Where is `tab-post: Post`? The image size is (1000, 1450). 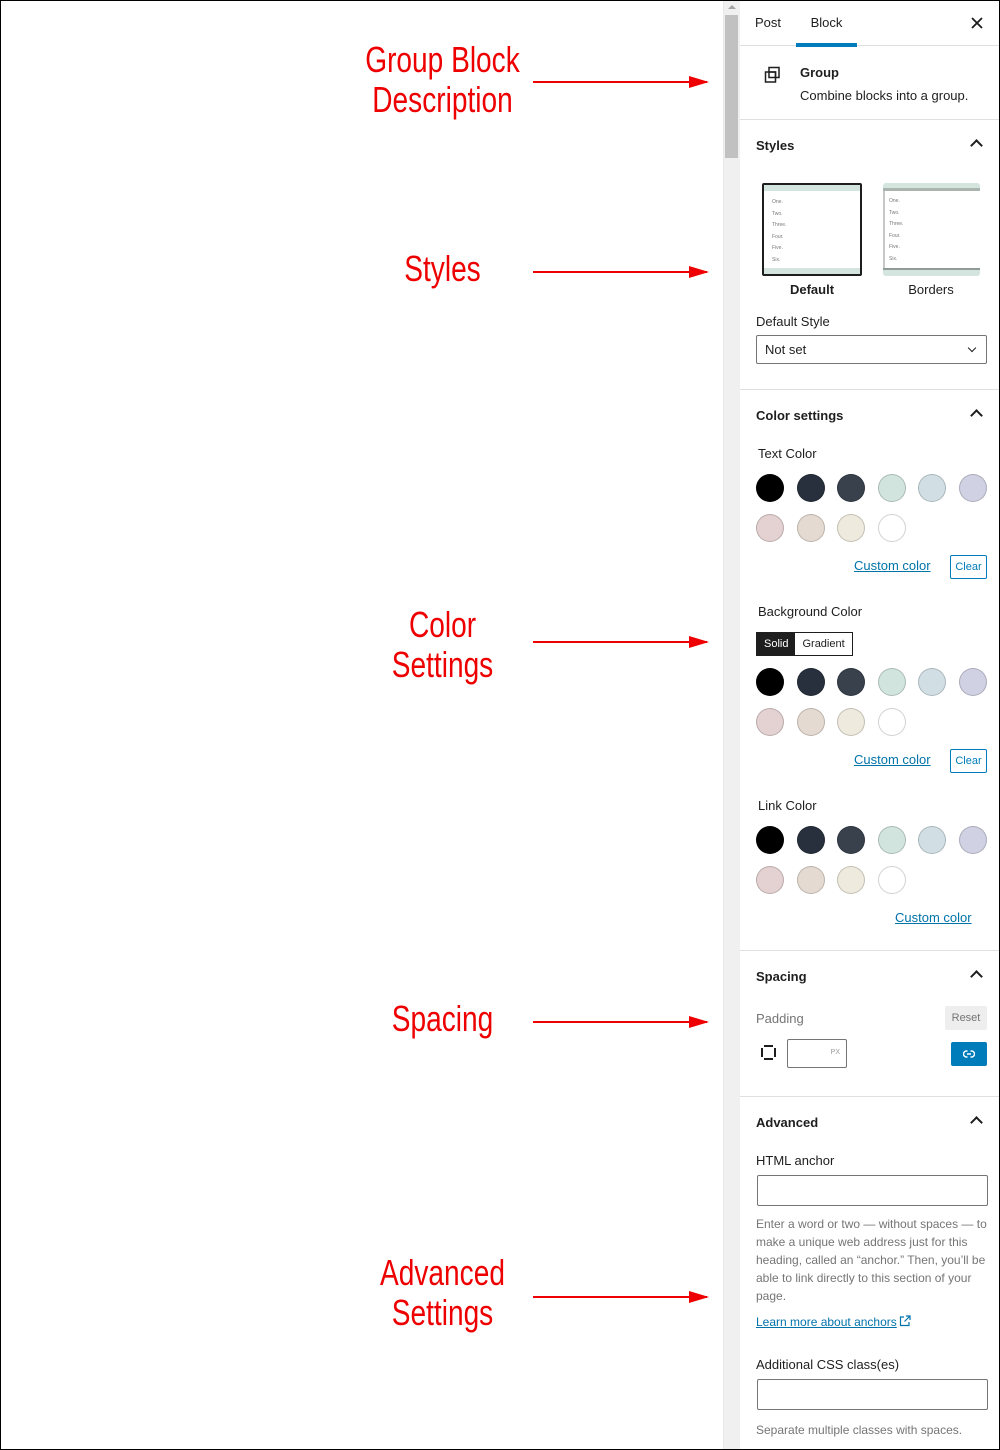
tab-post: Post is located at coordinates (768, 23).